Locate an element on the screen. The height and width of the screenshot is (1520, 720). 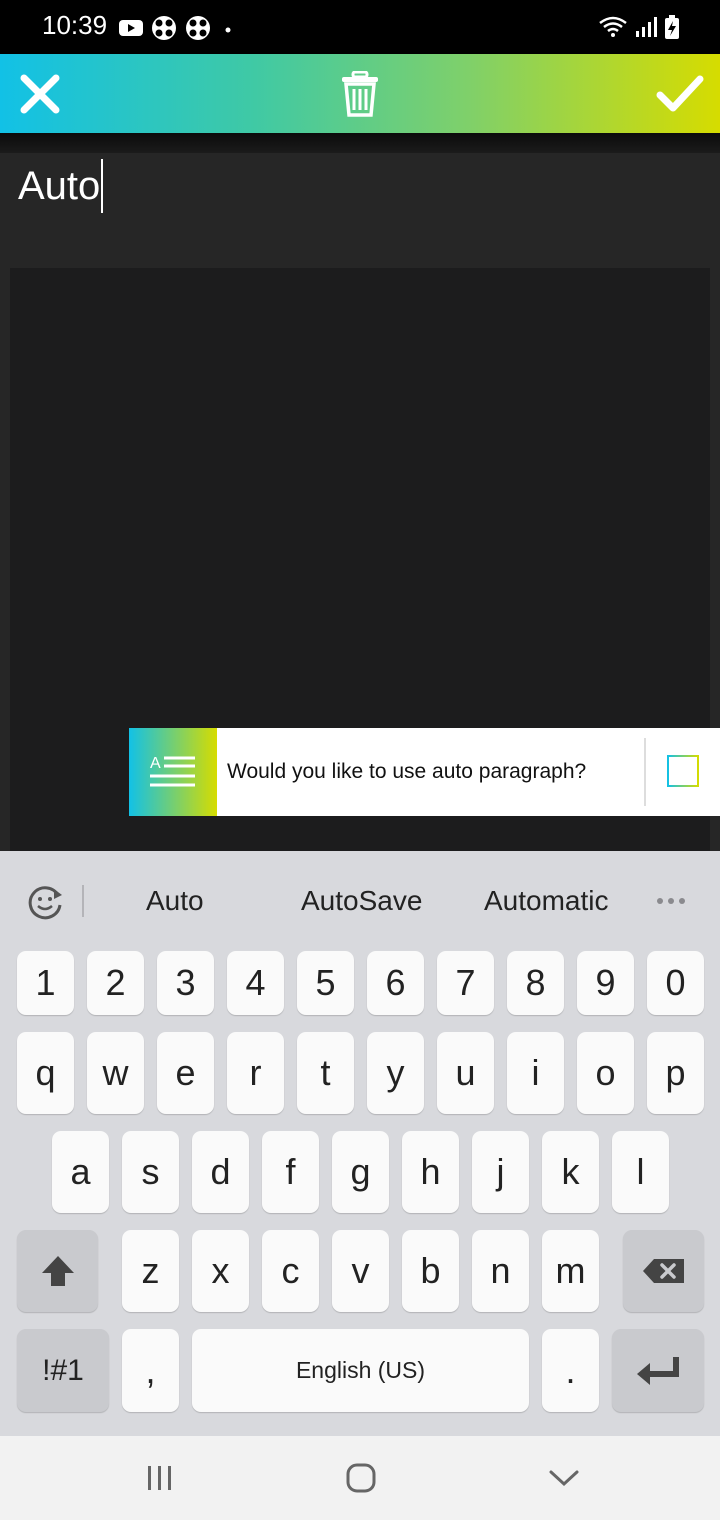
key-j: j is located at coordinates (500, 1172).